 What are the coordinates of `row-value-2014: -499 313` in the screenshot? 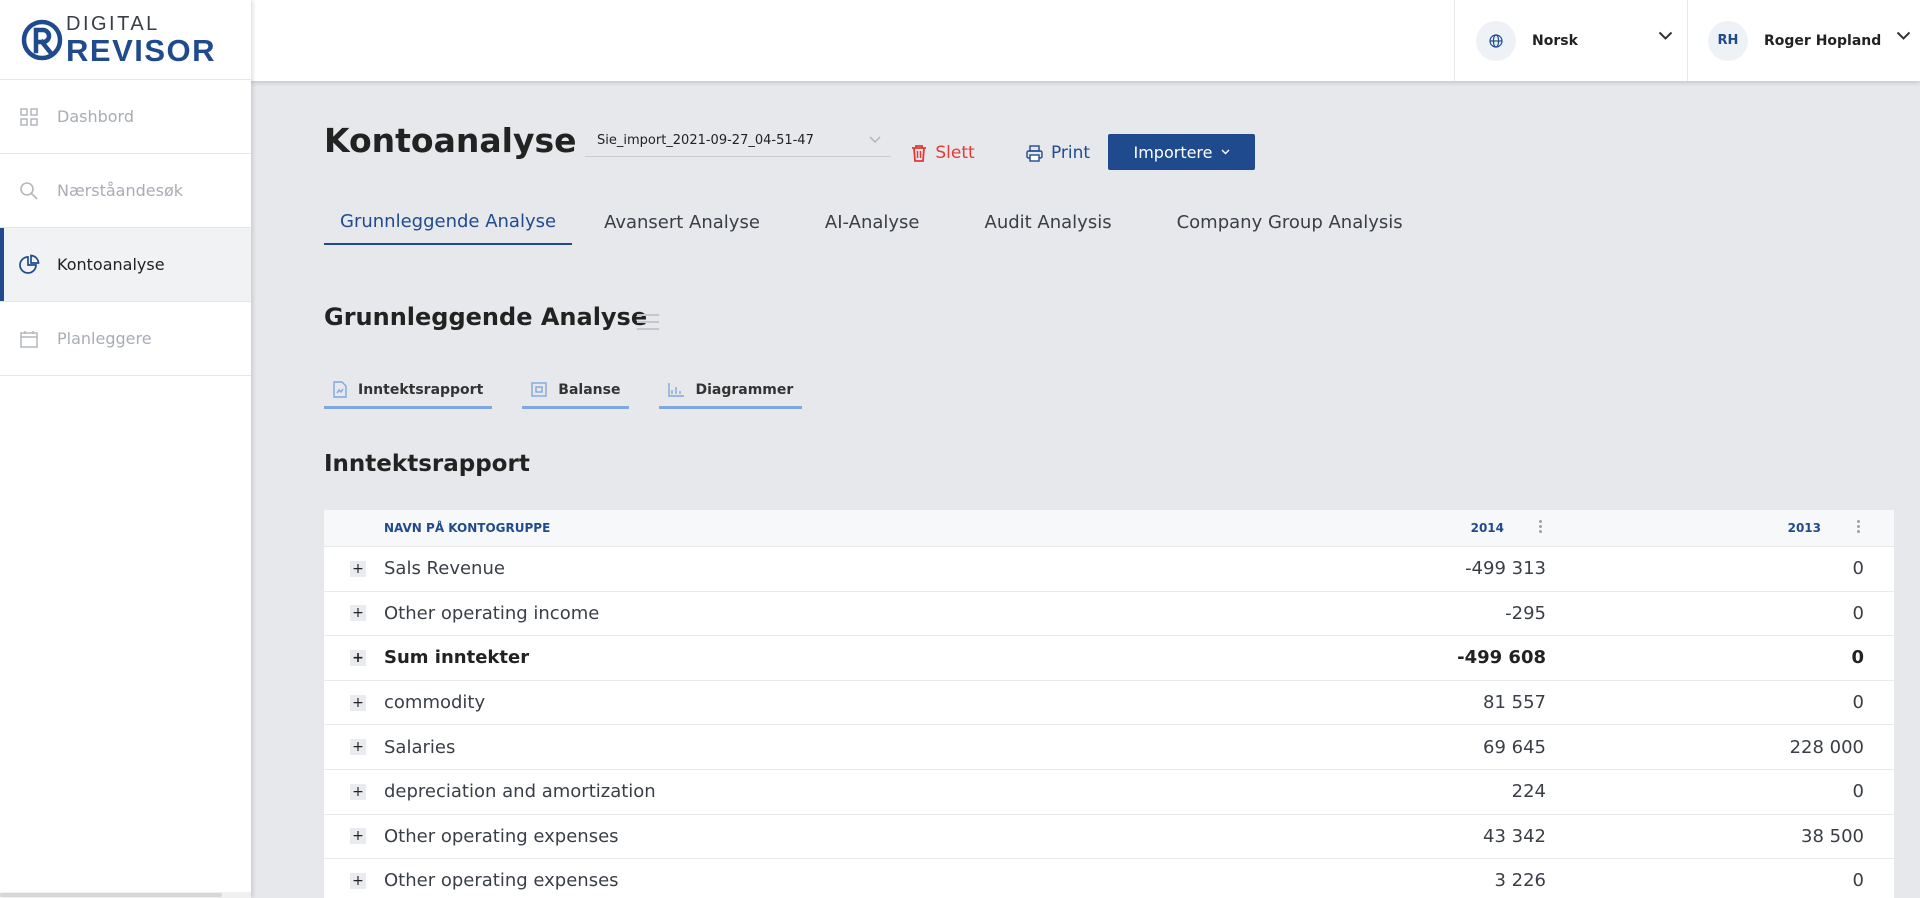 It's located at (1505, 569).